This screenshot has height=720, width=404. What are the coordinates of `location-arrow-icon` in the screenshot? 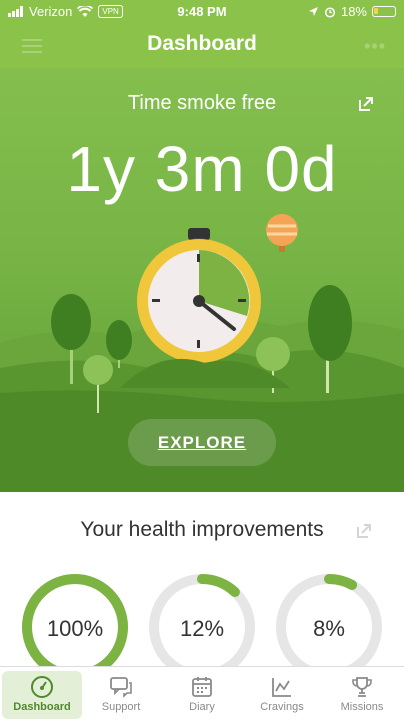 It's located at (313, 11).